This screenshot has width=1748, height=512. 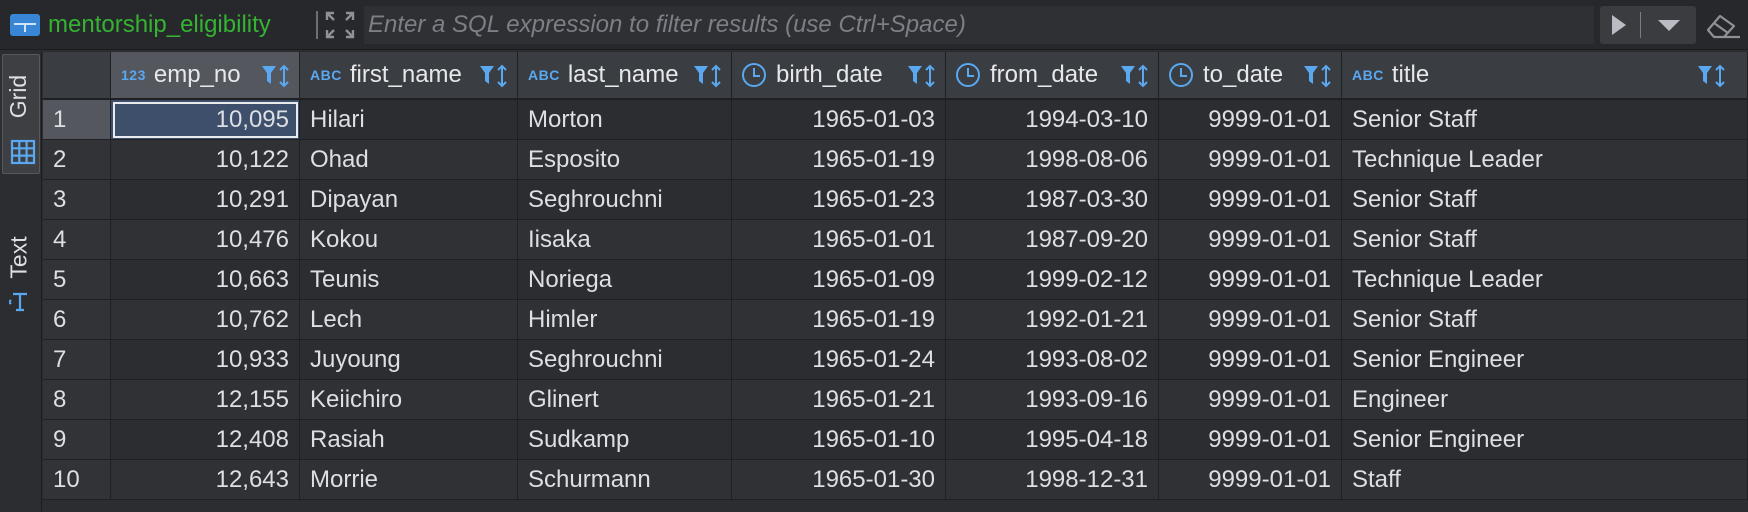 I want to click on cell-last-name: Schurmann, so click(x=625, y=480).